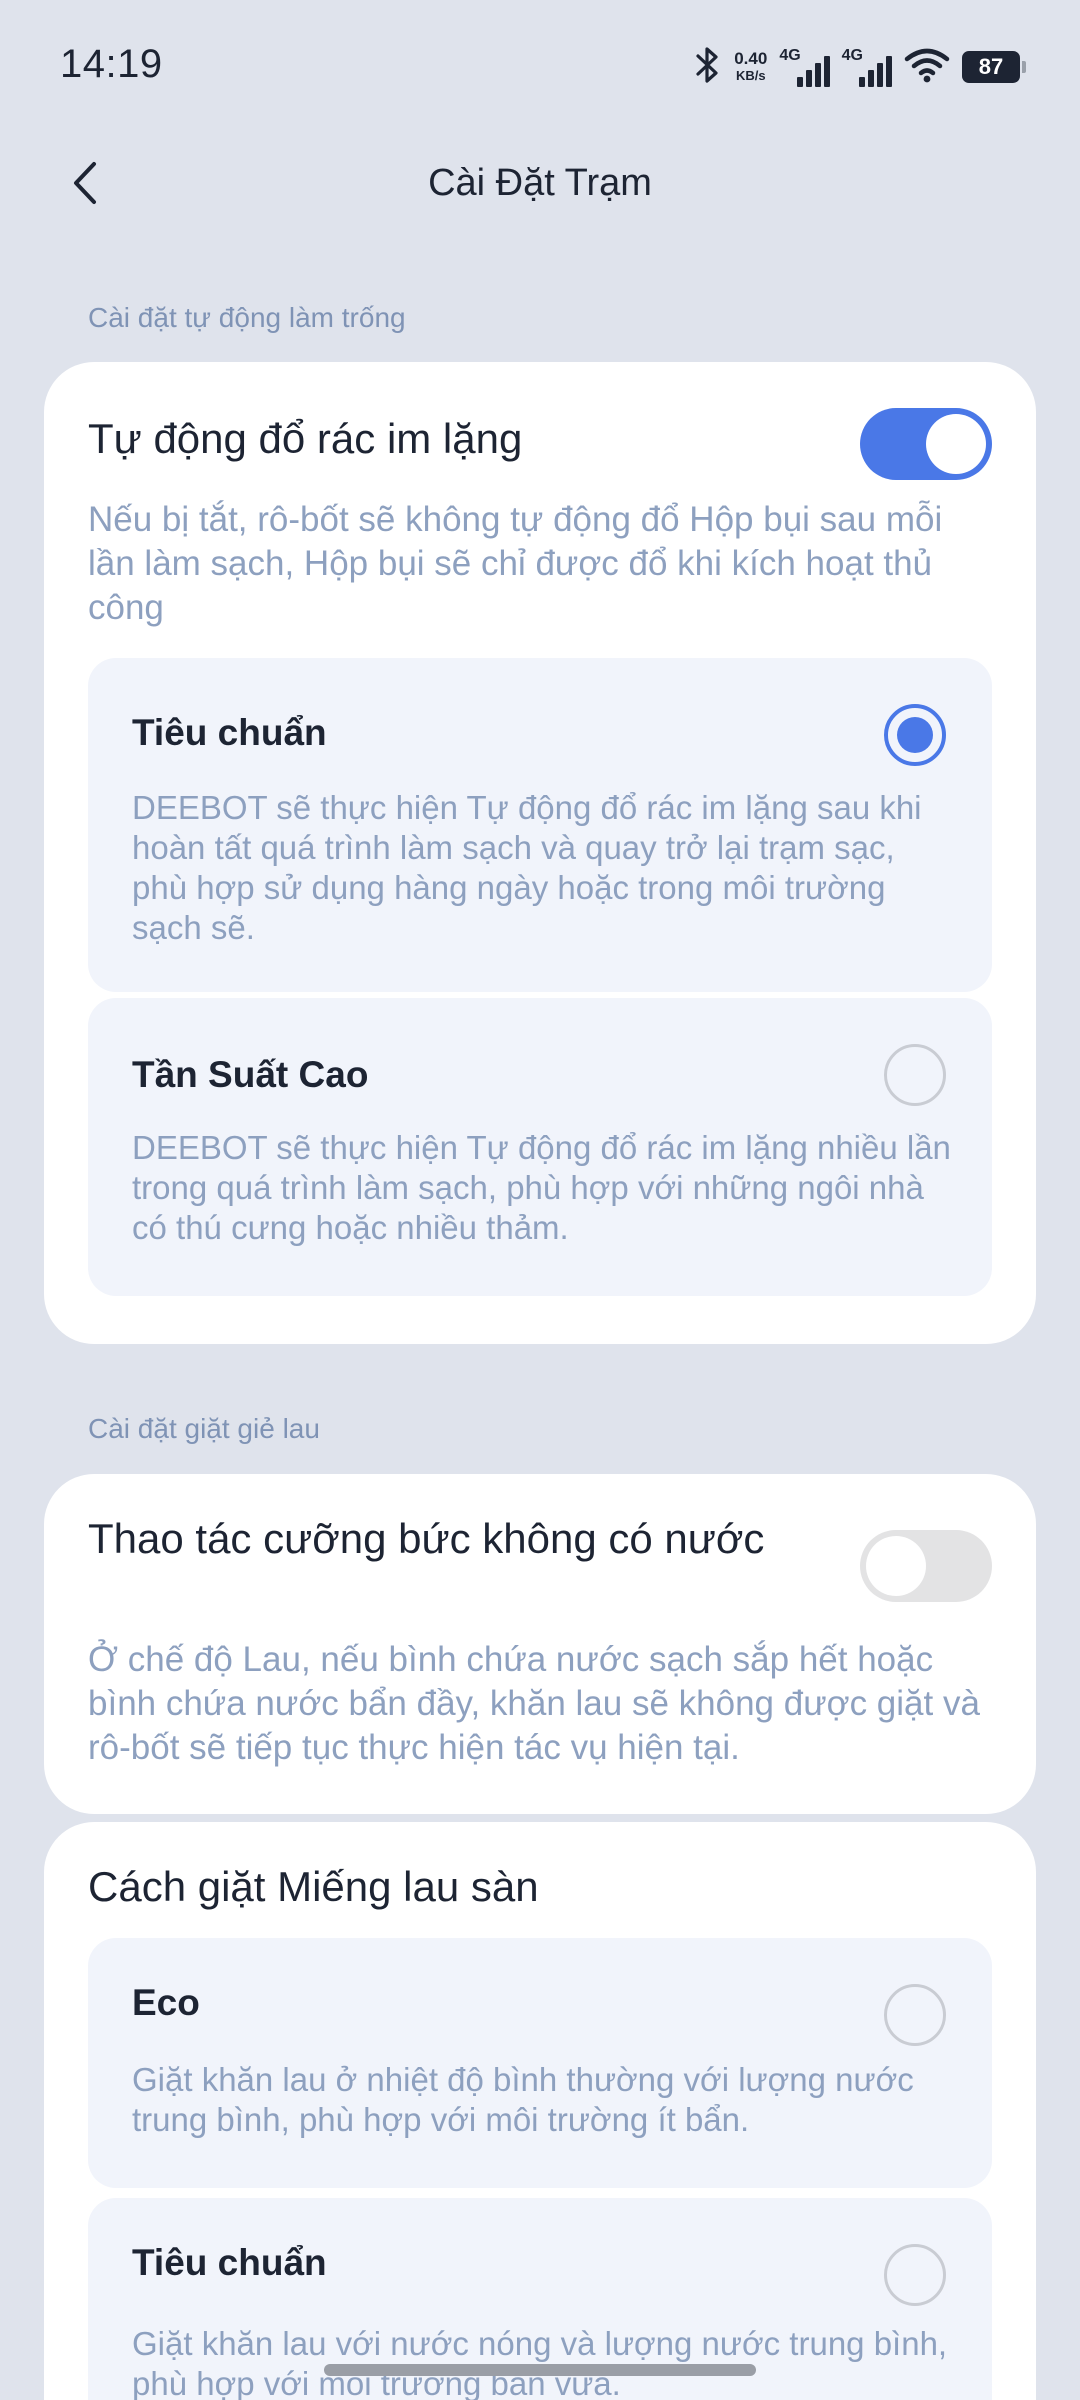  I want to click on battery-icon: 87, so click(994, 67).